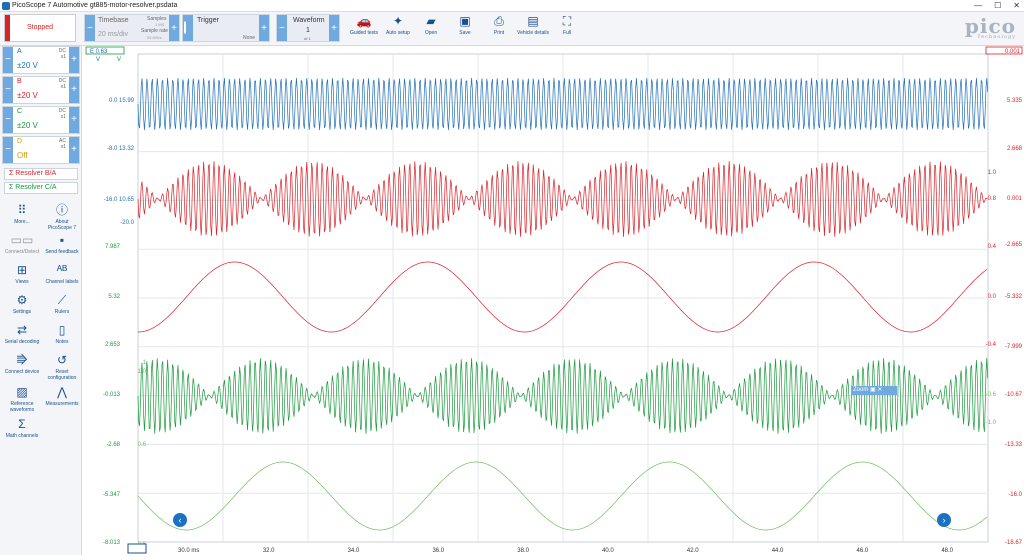  Describe the element at coordinates (874, 390) in the screenshot. I see `zoom-toolbar: Zoom ▣ ✕` at that location.